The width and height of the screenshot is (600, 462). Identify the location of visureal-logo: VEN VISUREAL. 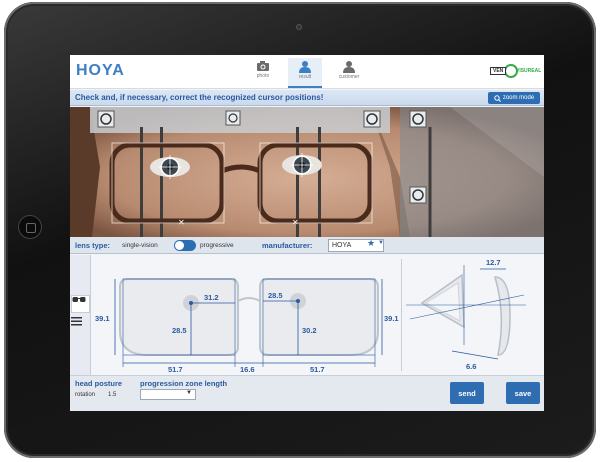
(516, 71).